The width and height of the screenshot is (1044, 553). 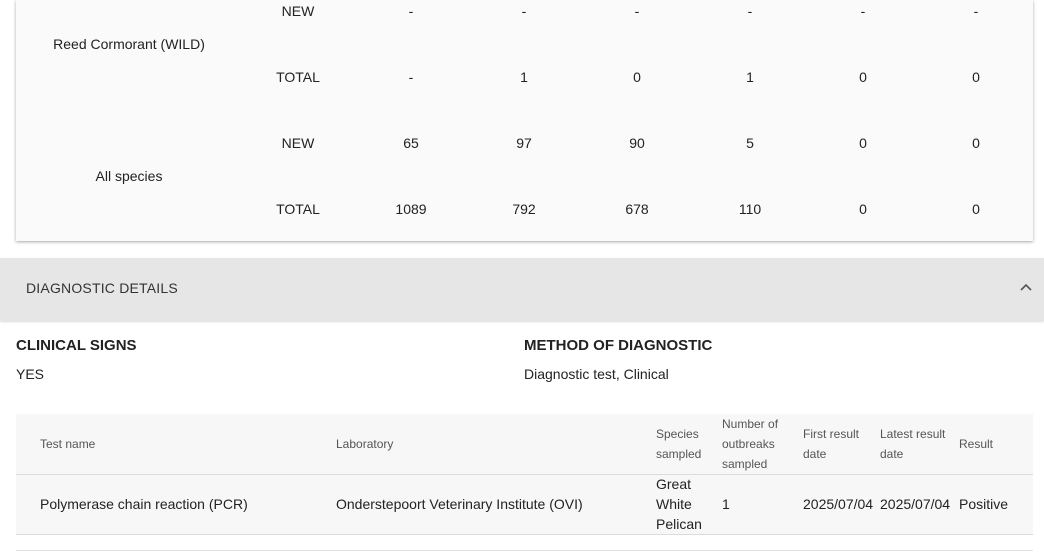 I want to click on header-line: Number of, so click(x=750, y=424).